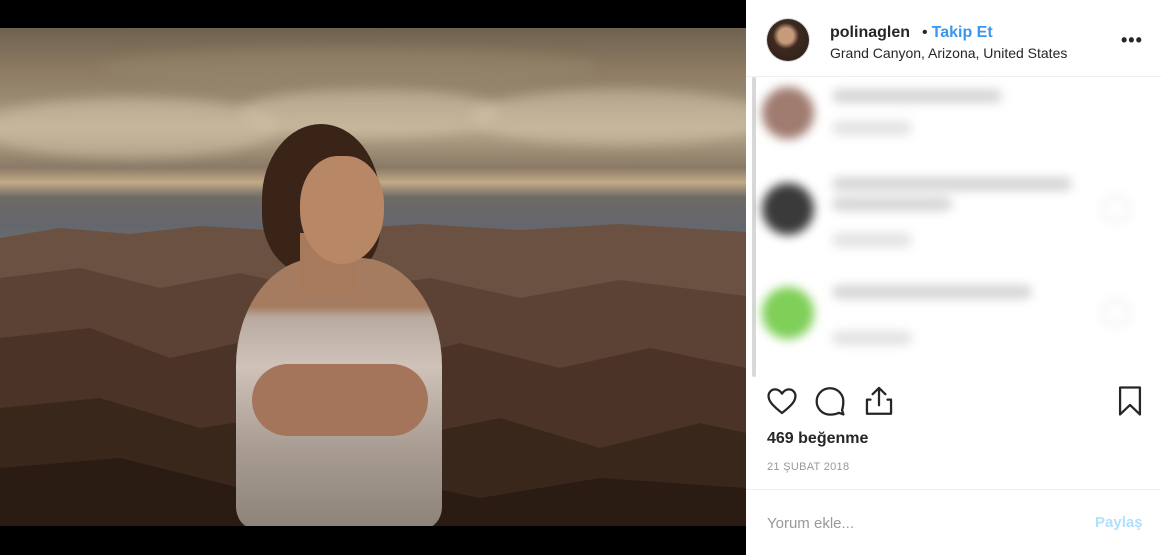 The height and width of the screenshot is (555, 1161). What do you see at coordinates (1131, 402) in the screenshot?
I see `bookmark-icon` at bounding box center [1131, 402].